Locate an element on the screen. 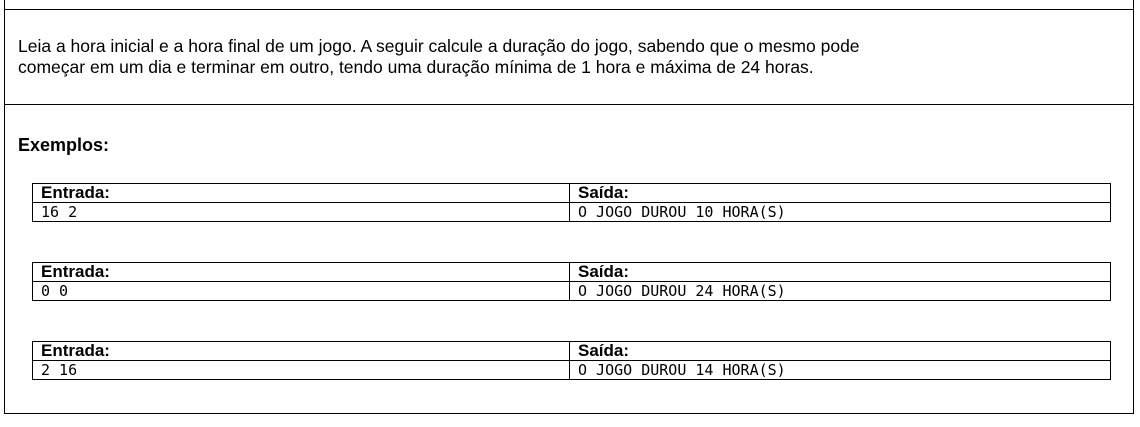 The image size is (1140, 427). example-output: O JOGO DUROU 14 HORA(S) is located at coordinates (840, 370).